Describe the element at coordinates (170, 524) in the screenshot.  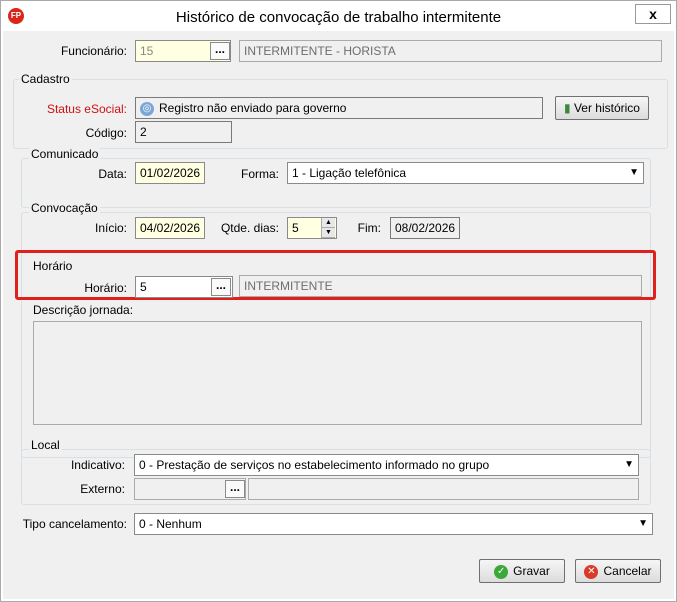
I see `tipo-cancelamento-value: 0 - Nenhum` at that location.